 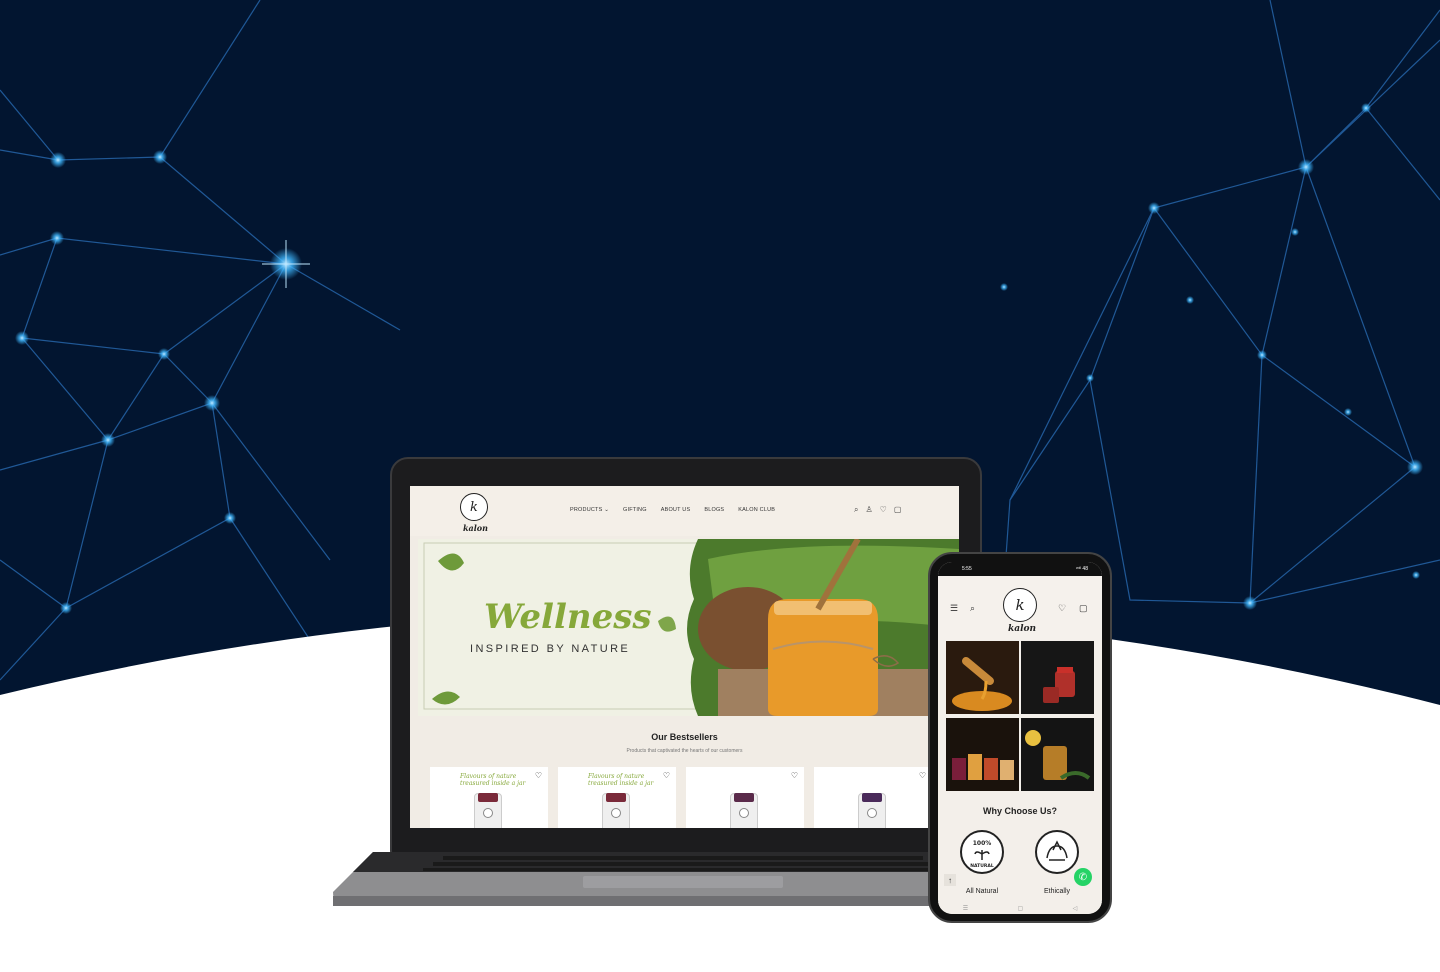 What do you see at coordinates (1081, 569) in the screenshot?
I see `status-signal: ᵛᵒˡˡ 48` at bounding box center [1081, 569].